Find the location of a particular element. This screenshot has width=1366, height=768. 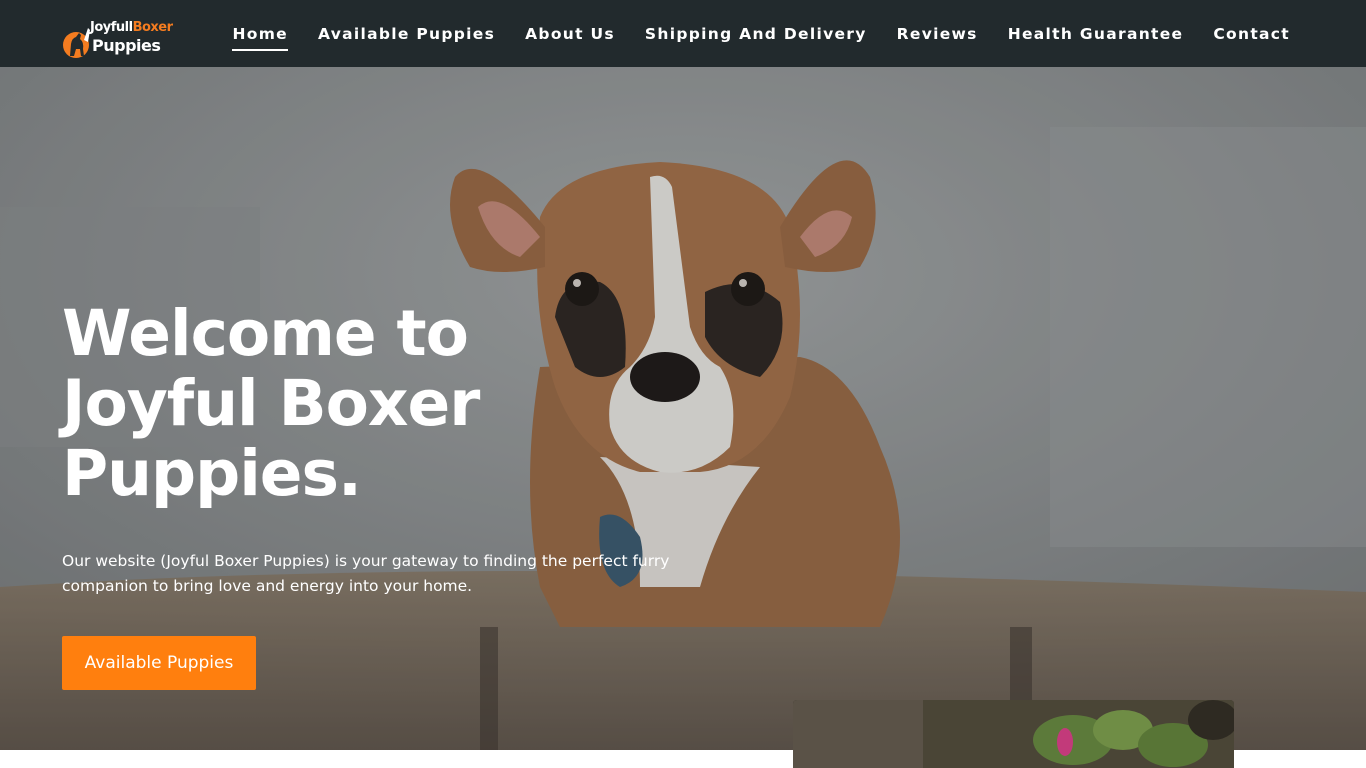

hero-title: Welcome to Joyful Boxer Puppies. is located at coordinates (322, 404).